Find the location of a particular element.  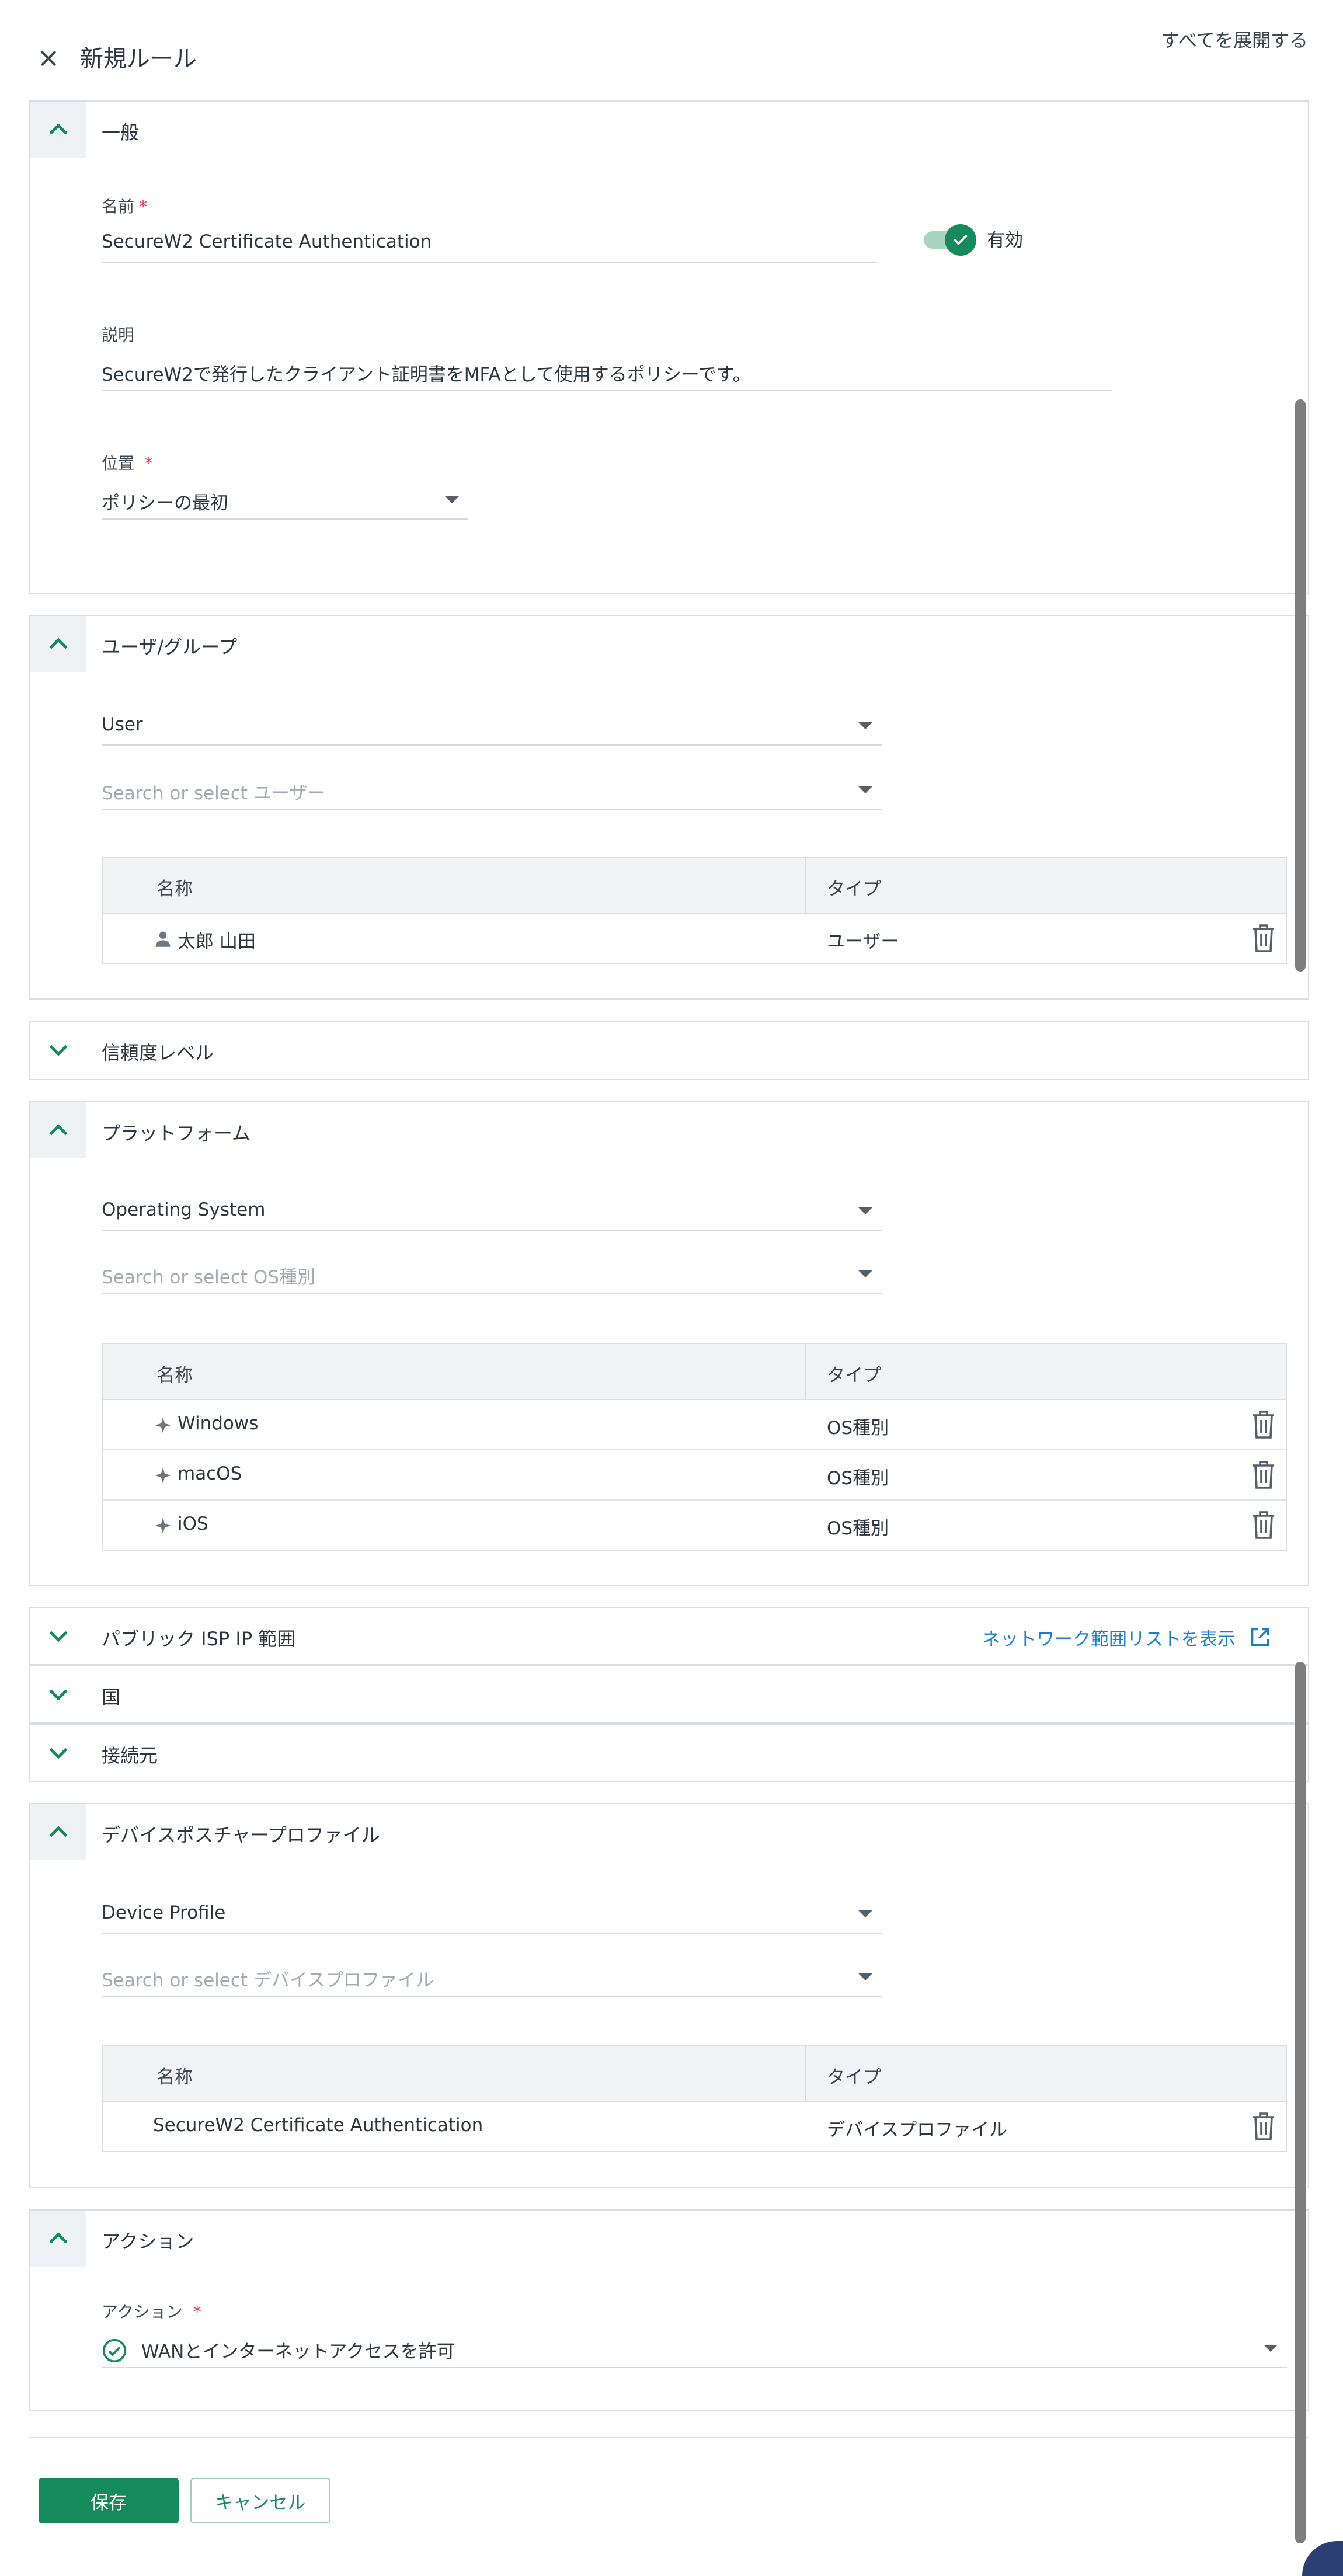

row-type: ユーザー is located at coordinates (863, 941).